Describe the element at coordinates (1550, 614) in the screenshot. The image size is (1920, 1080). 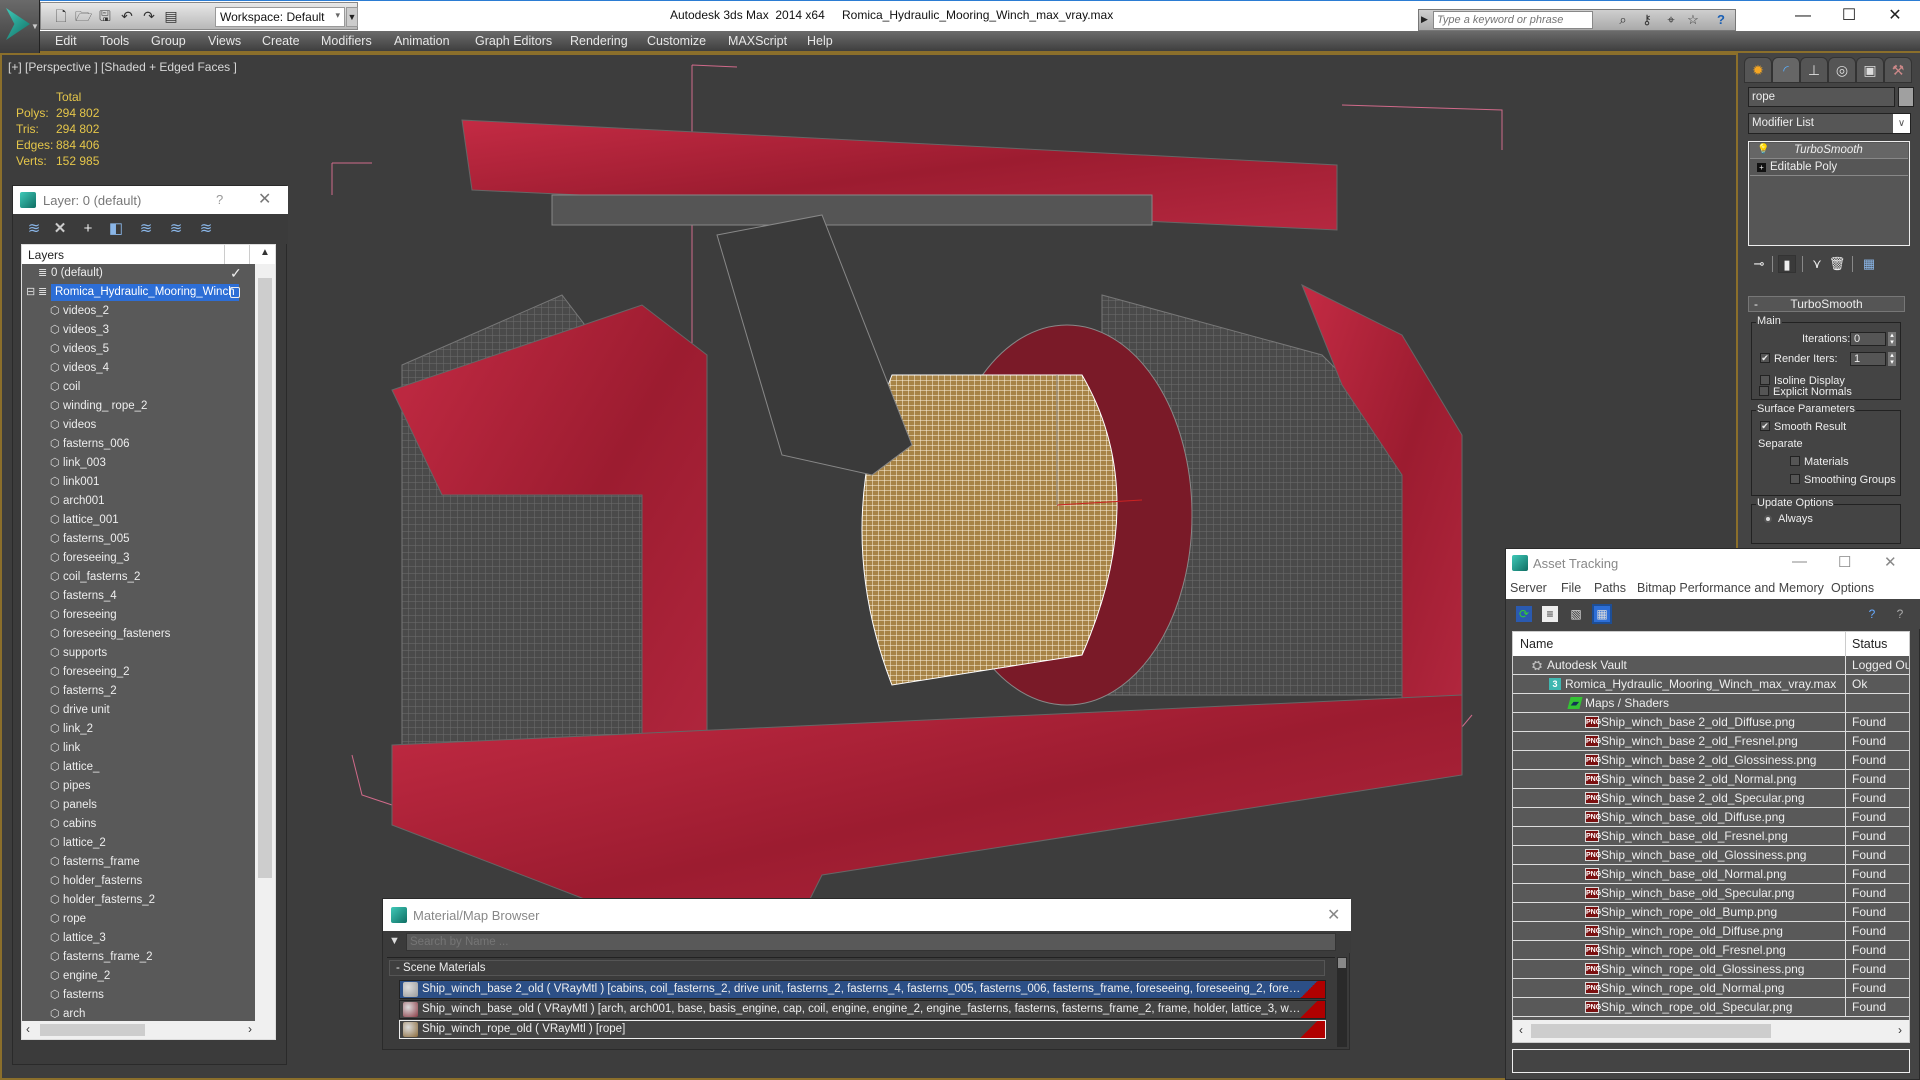
I see `list-view-icon: ≡` at that location.